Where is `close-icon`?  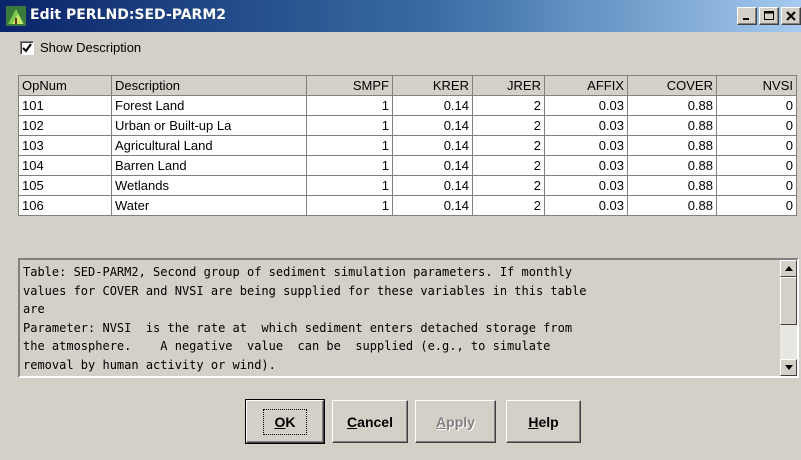
close-icon is located at coordinates (791, 16).